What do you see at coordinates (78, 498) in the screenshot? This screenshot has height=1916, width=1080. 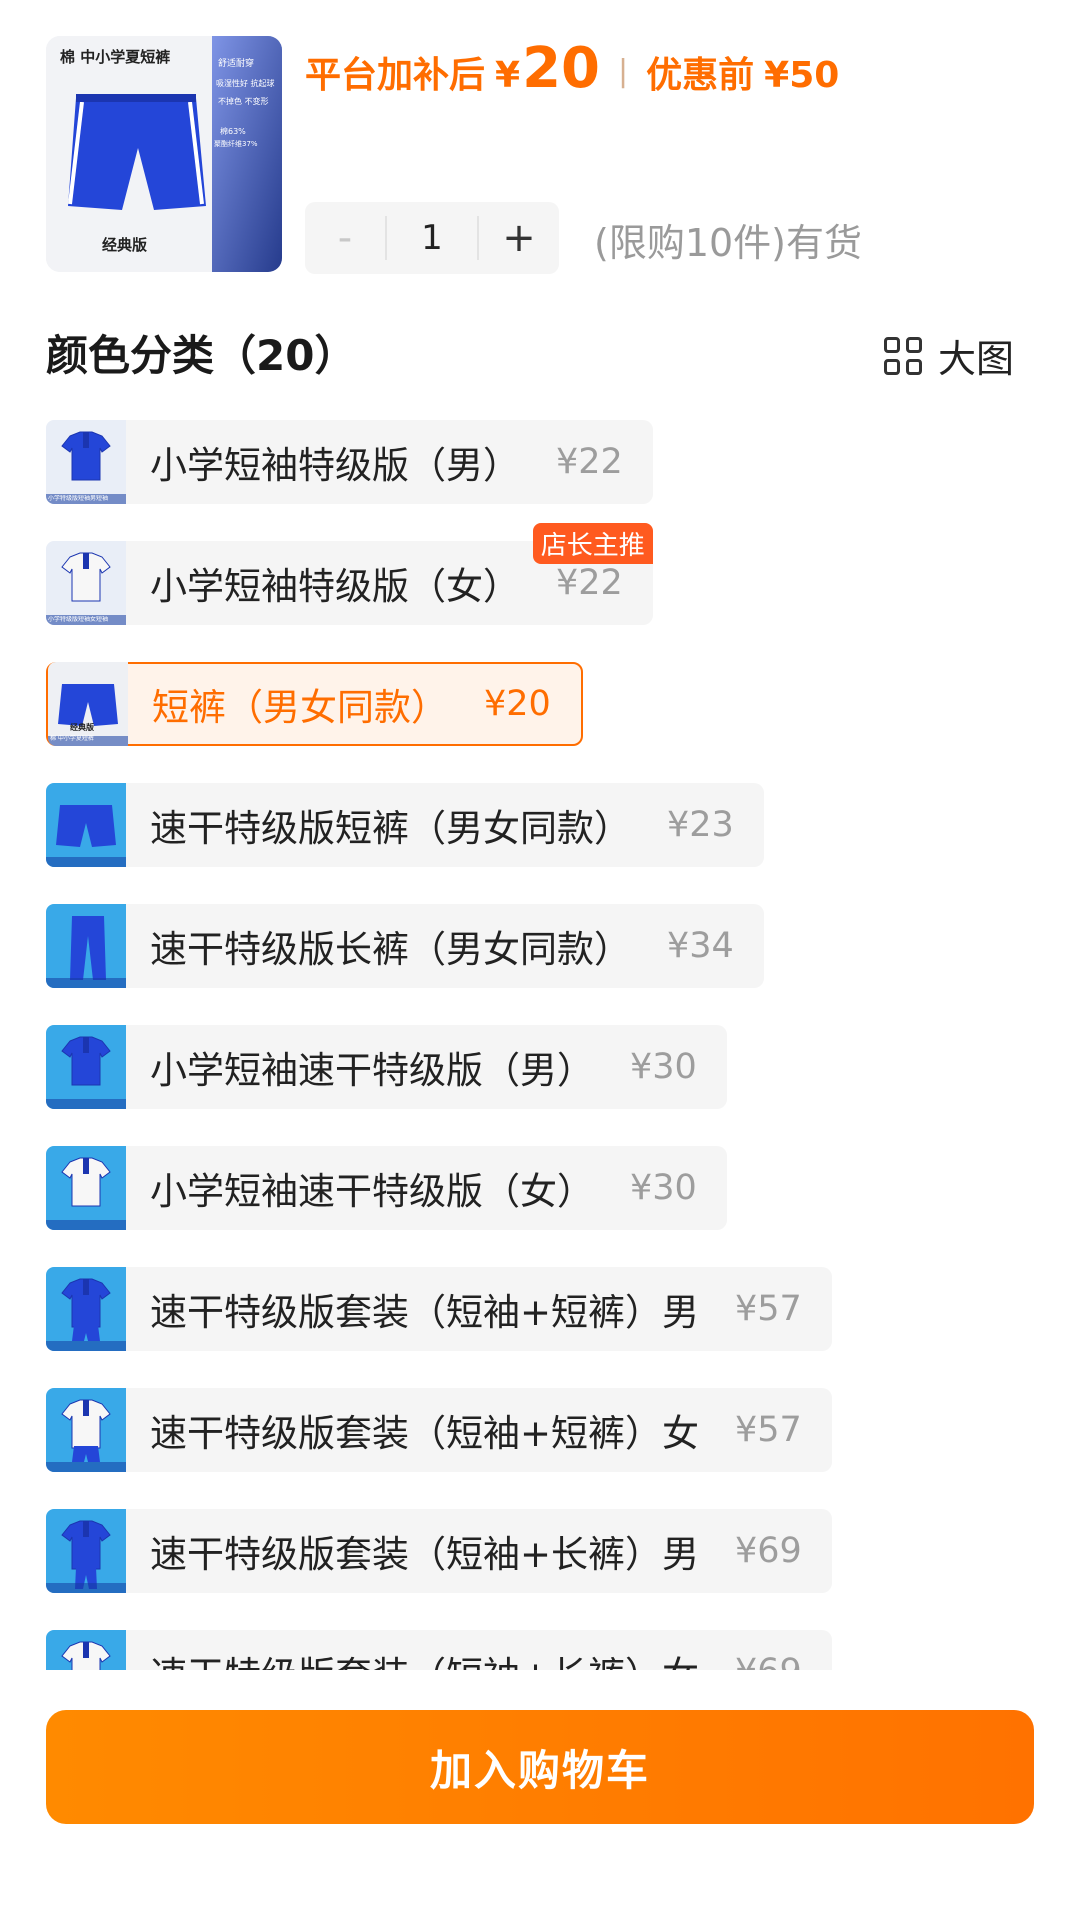 I see `variant-thumbnail-caption: 小学特级版短袖男短袖` at bounding box center [78, 498].